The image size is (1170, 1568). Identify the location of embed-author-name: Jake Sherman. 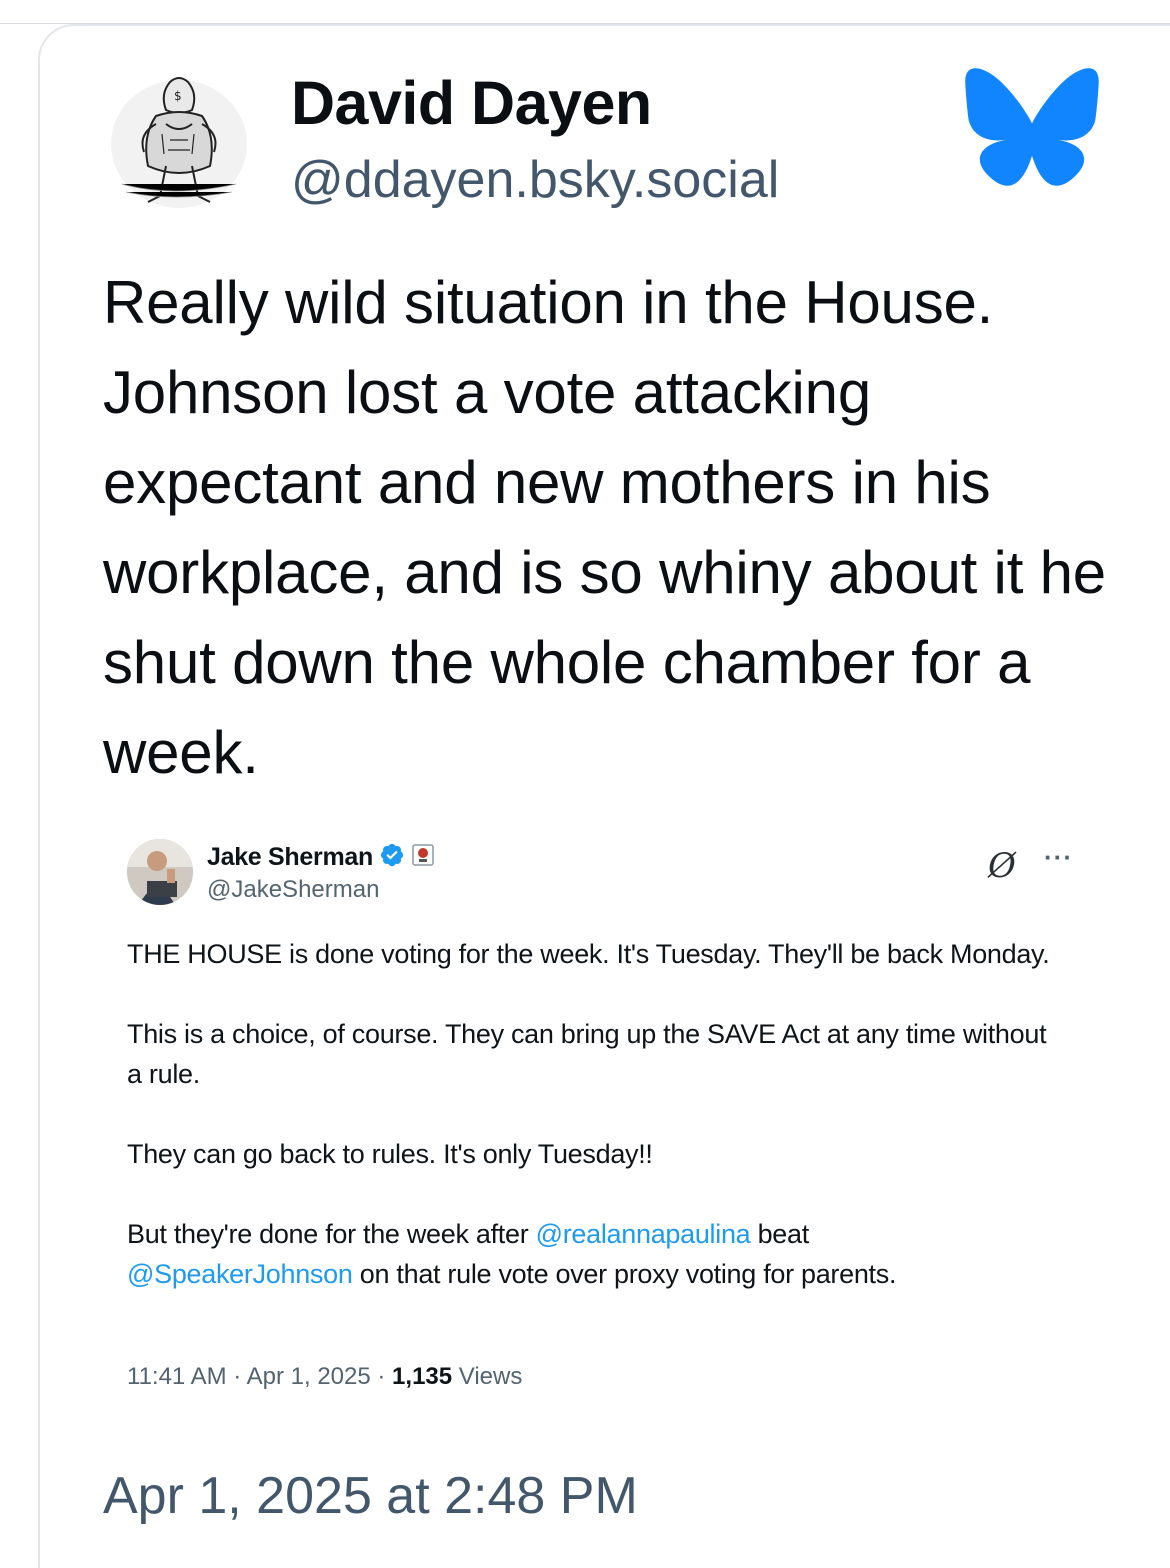
(290, 857).